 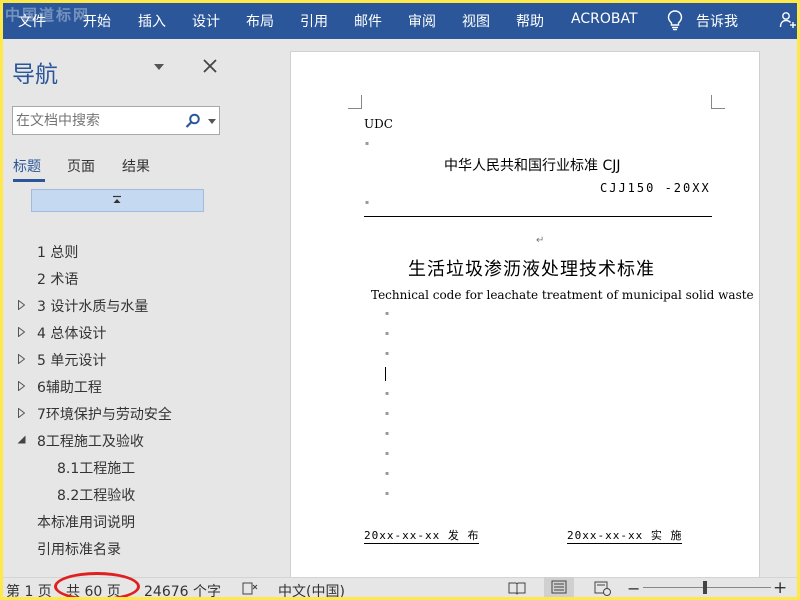 What do you see at coordinates (538, 216) in the screenshot?
I see `header-rule` at bounding box center [538, 216].